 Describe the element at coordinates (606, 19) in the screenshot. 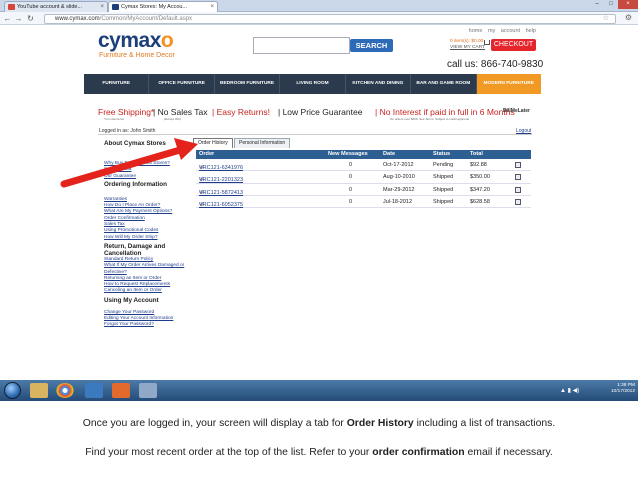

I see `bookmark-star-icon: ☆` at that location.